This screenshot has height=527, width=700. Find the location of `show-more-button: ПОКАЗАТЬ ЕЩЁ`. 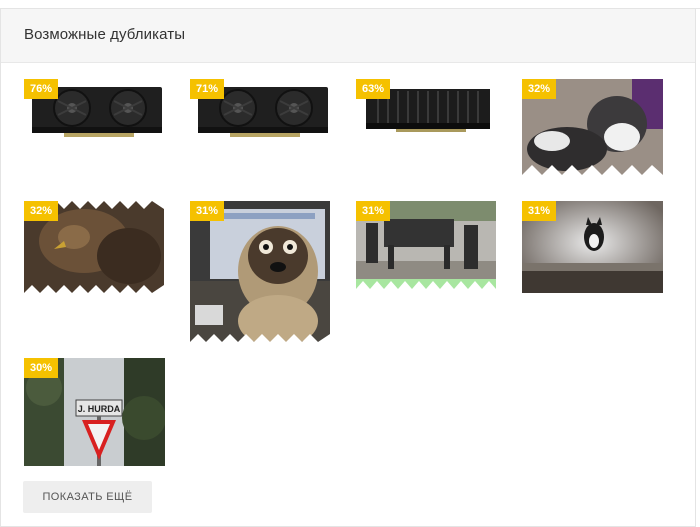

show-more-button: ПОКАЗАТЬ ЕЩЁ is located at coordinates (87, 497).